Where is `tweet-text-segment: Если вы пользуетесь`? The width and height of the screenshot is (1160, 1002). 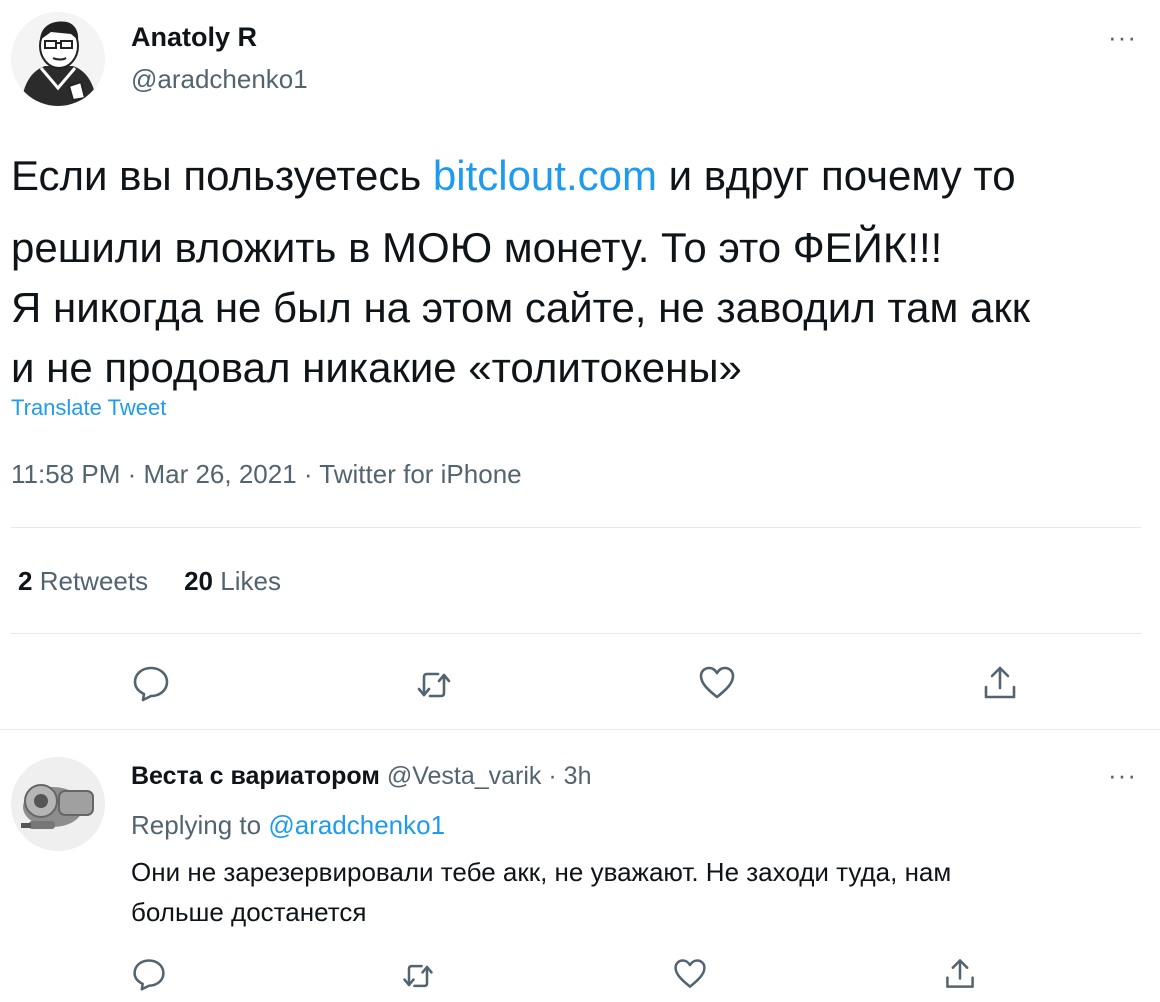
tweet-text-segment: Если вы пользуетесь is located at coordinates (222, 175).